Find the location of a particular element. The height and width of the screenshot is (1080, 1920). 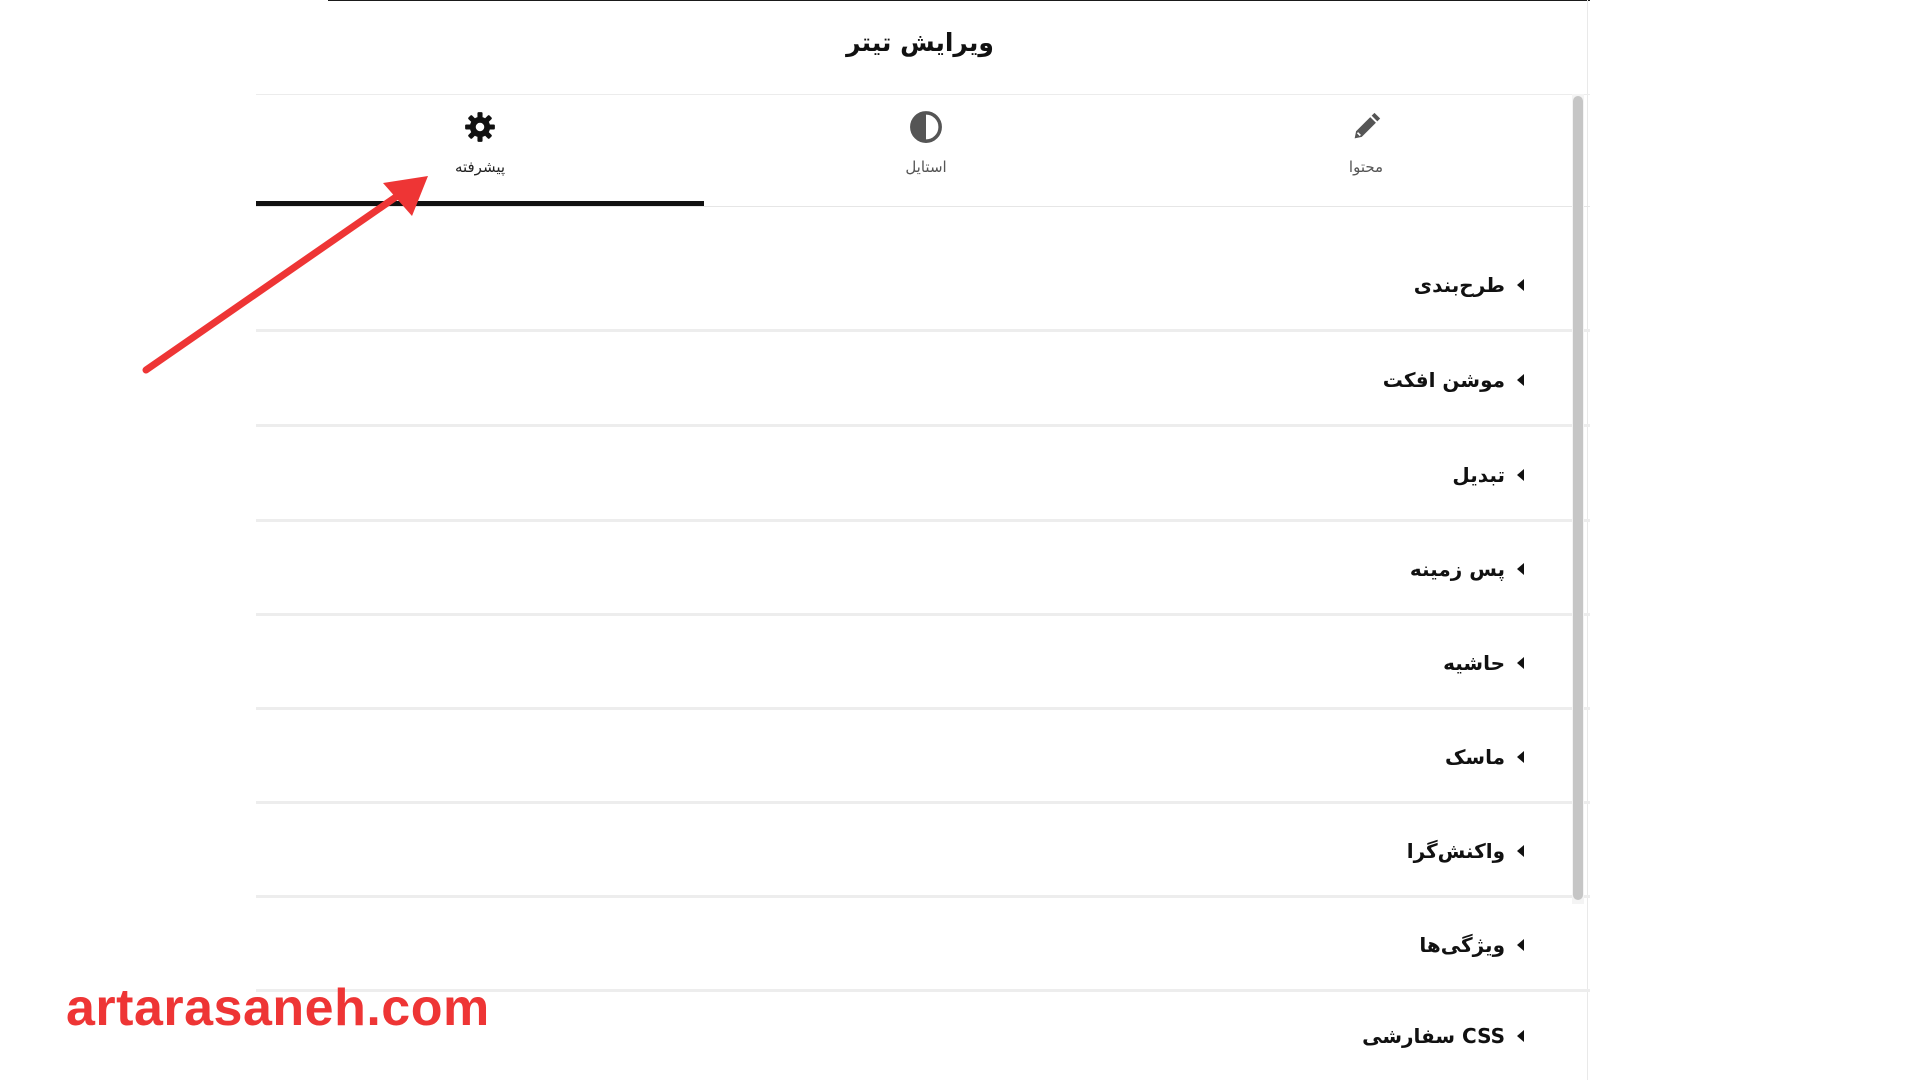

section-border: حاشیه is located at coordinates (923, 663).